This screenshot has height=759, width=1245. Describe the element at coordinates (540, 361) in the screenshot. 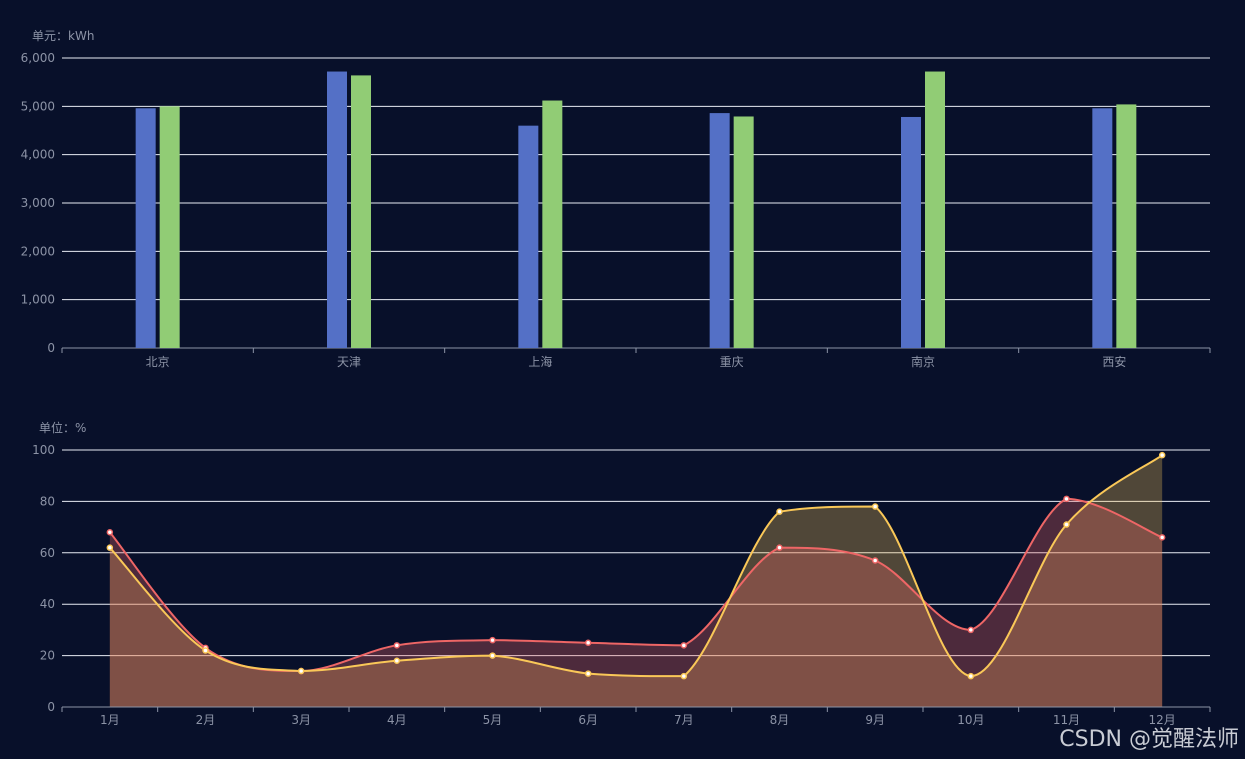

I see `bar-x-tick-label: 上海` at that location.